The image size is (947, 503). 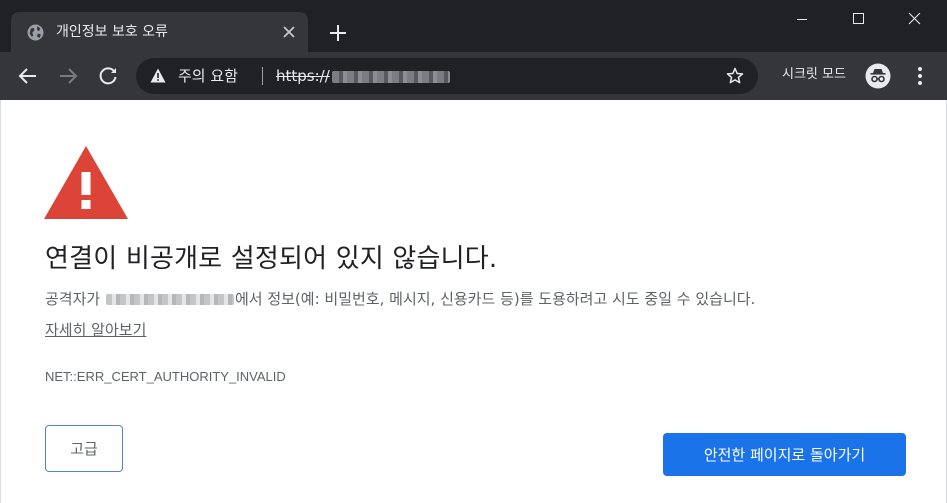 I want to click on plus-icon, so click(x=338, y=33).